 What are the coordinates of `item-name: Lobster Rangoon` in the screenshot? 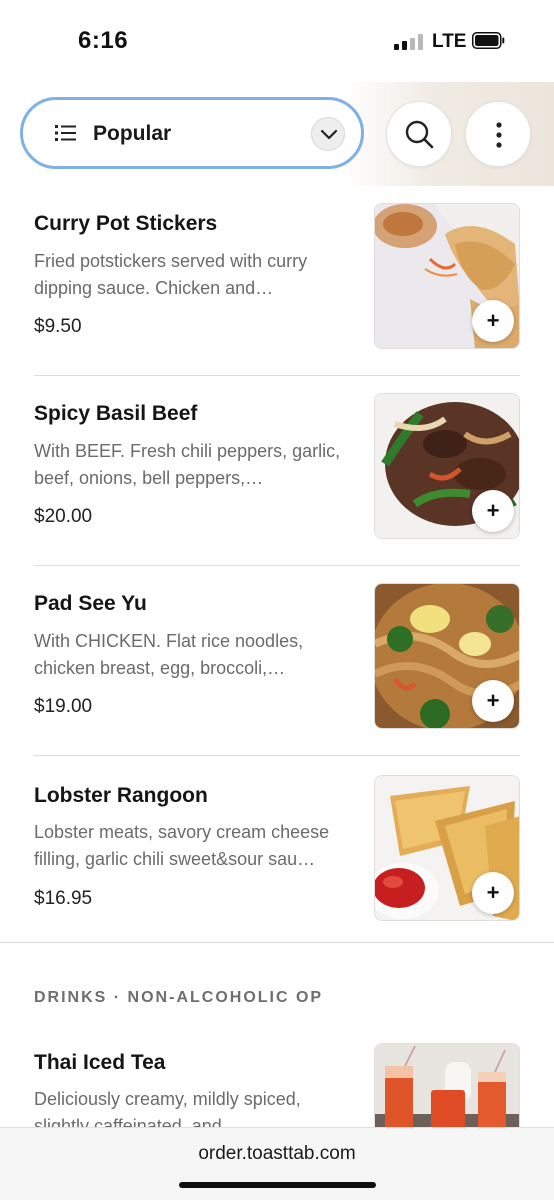 It's located at (121, 795).